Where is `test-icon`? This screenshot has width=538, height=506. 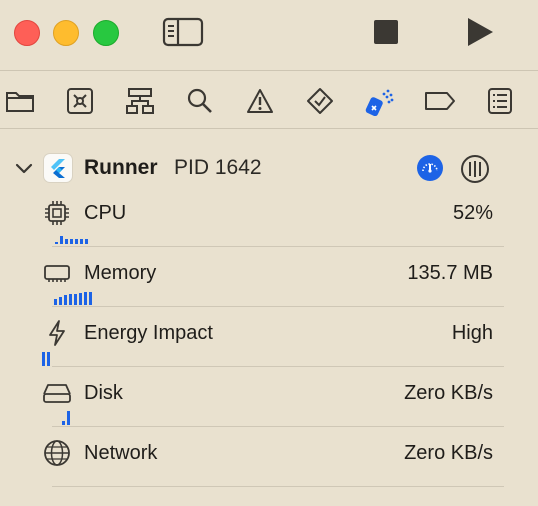 test-icon is located at coordinates (320, 101).